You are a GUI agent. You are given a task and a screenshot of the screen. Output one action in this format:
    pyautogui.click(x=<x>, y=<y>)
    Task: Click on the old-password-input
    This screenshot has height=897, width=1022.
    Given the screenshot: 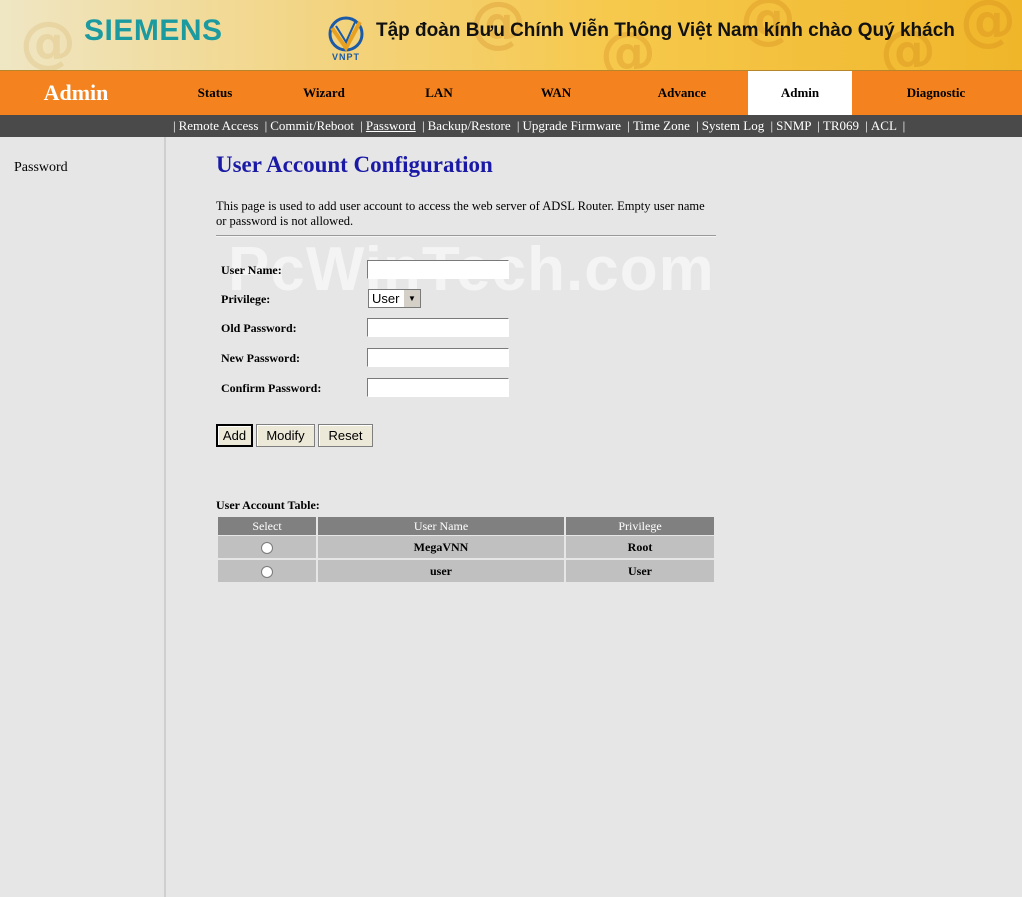 What is the action you would take?
    pyautogui.click(x=438, y=327)
    